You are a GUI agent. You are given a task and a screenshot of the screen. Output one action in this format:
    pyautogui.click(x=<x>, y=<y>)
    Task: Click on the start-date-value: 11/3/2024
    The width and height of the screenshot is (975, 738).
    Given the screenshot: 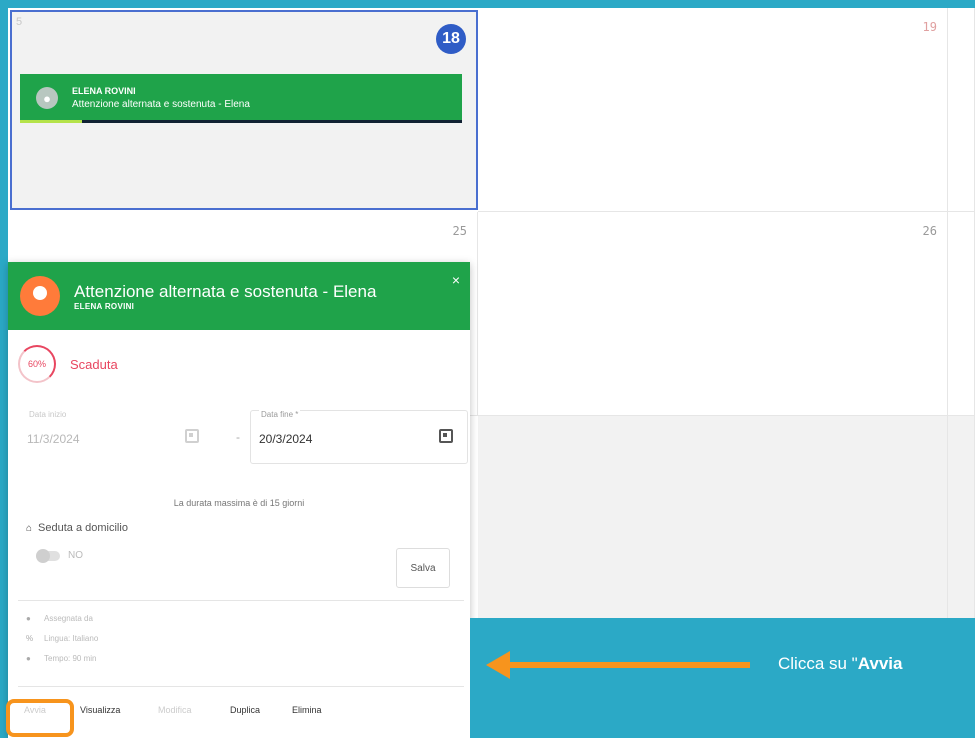 What is the action you would take?
    pyautogui.click(x=53, y=439)
    